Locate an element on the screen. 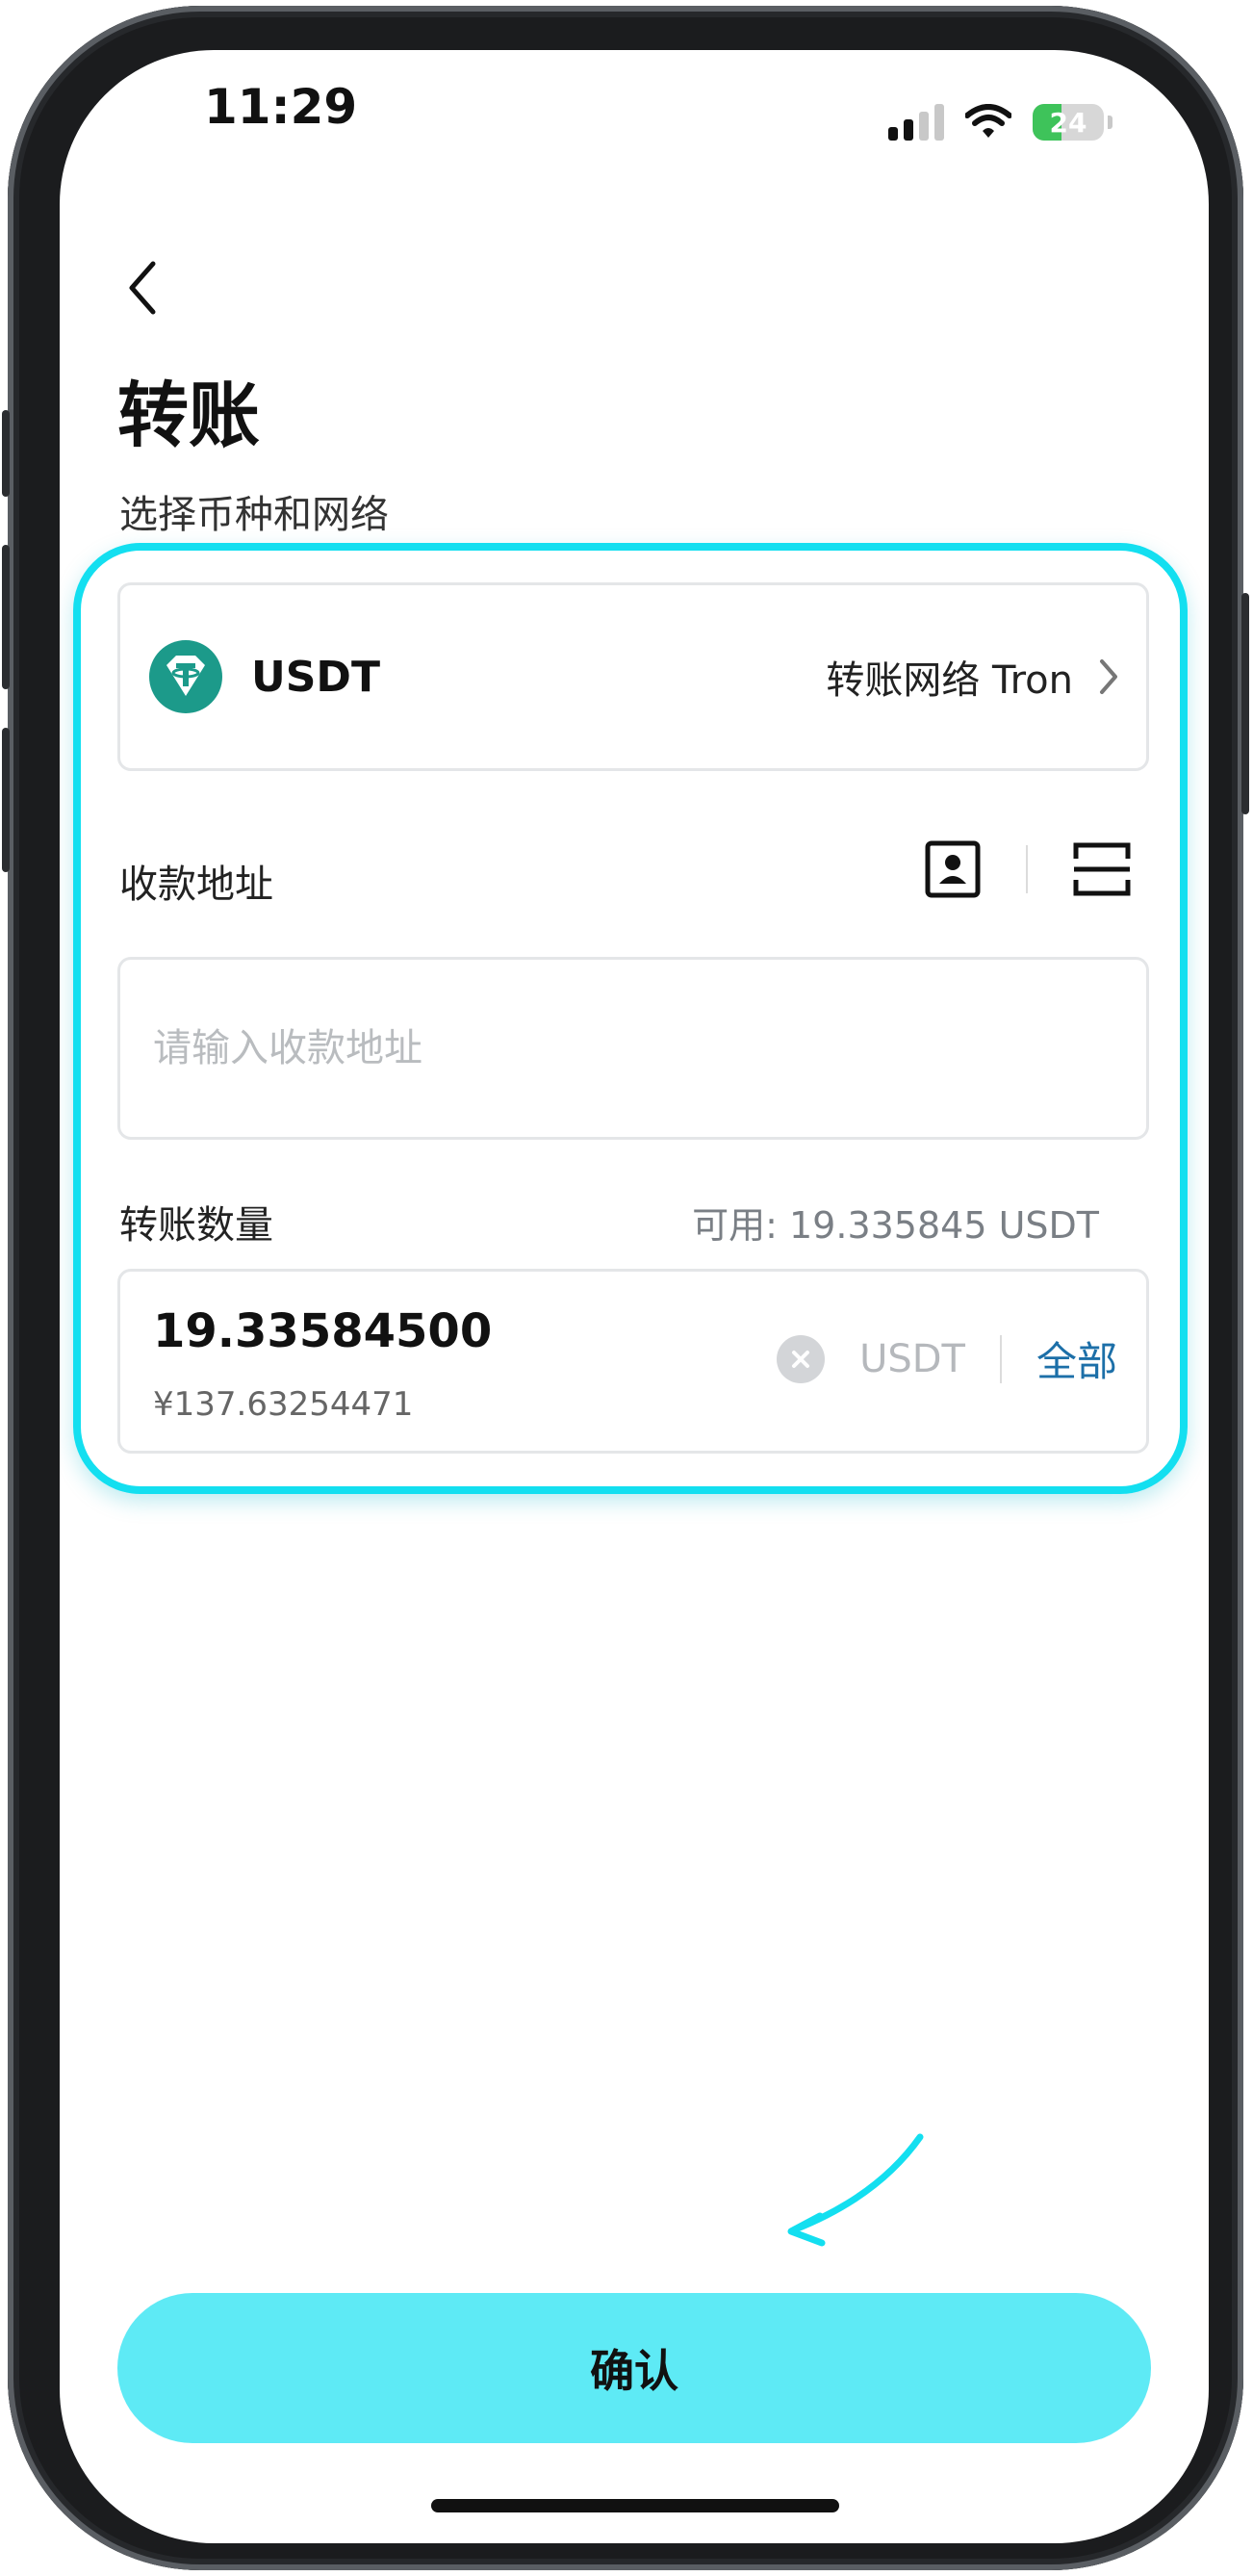  home-indicator is located at coordinates (635, 2506).